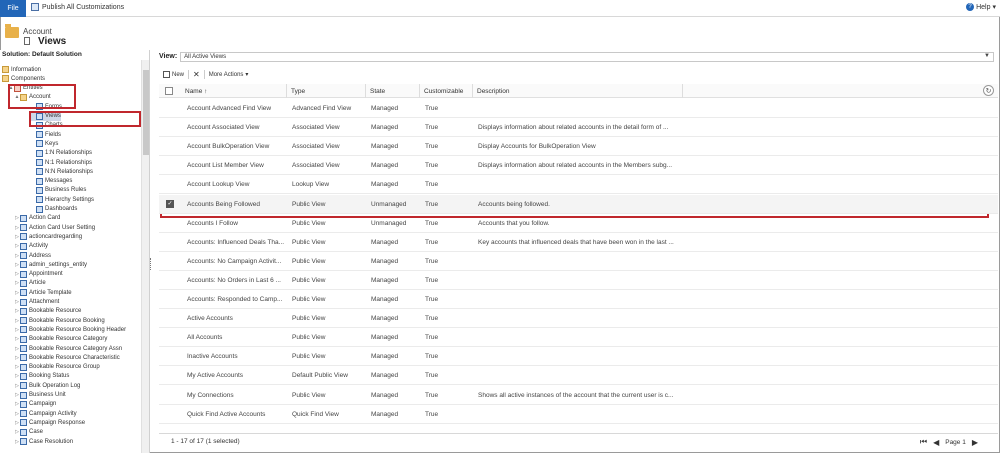 Image resolution: width=1000 pixels, height=453 pixels. Describe the element at coordinates (35, 404) in the screenshot. I see `nav-item: ▷ Campaign` at that location.